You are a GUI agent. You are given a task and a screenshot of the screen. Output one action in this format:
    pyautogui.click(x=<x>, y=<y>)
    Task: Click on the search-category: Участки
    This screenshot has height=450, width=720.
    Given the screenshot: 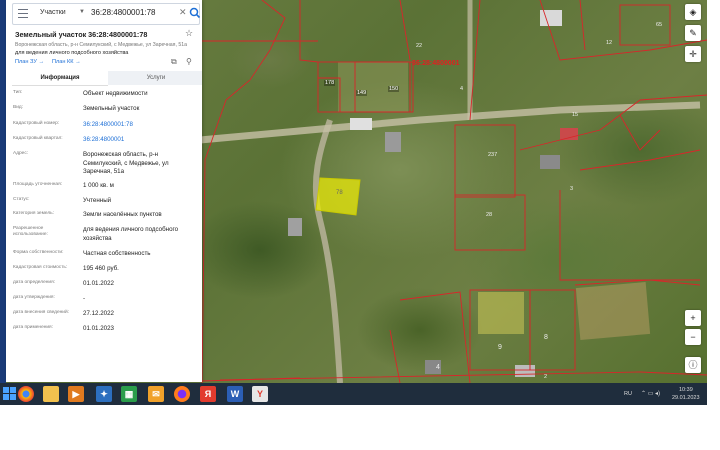 What is the action you would take?
    pyautogui.click(x=53, y=12)
    